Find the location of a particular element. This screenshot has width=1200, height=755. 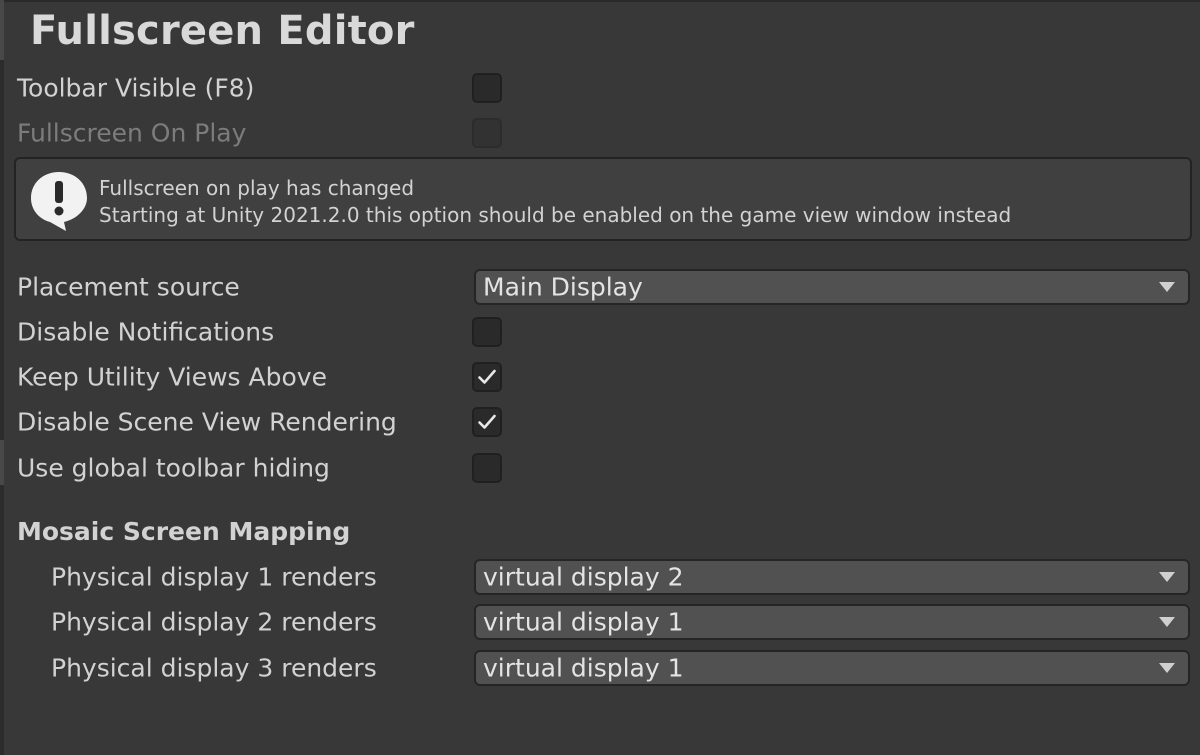

physical-display-1-dropdown: virtual display 2 is located at coordinates (832, 577).